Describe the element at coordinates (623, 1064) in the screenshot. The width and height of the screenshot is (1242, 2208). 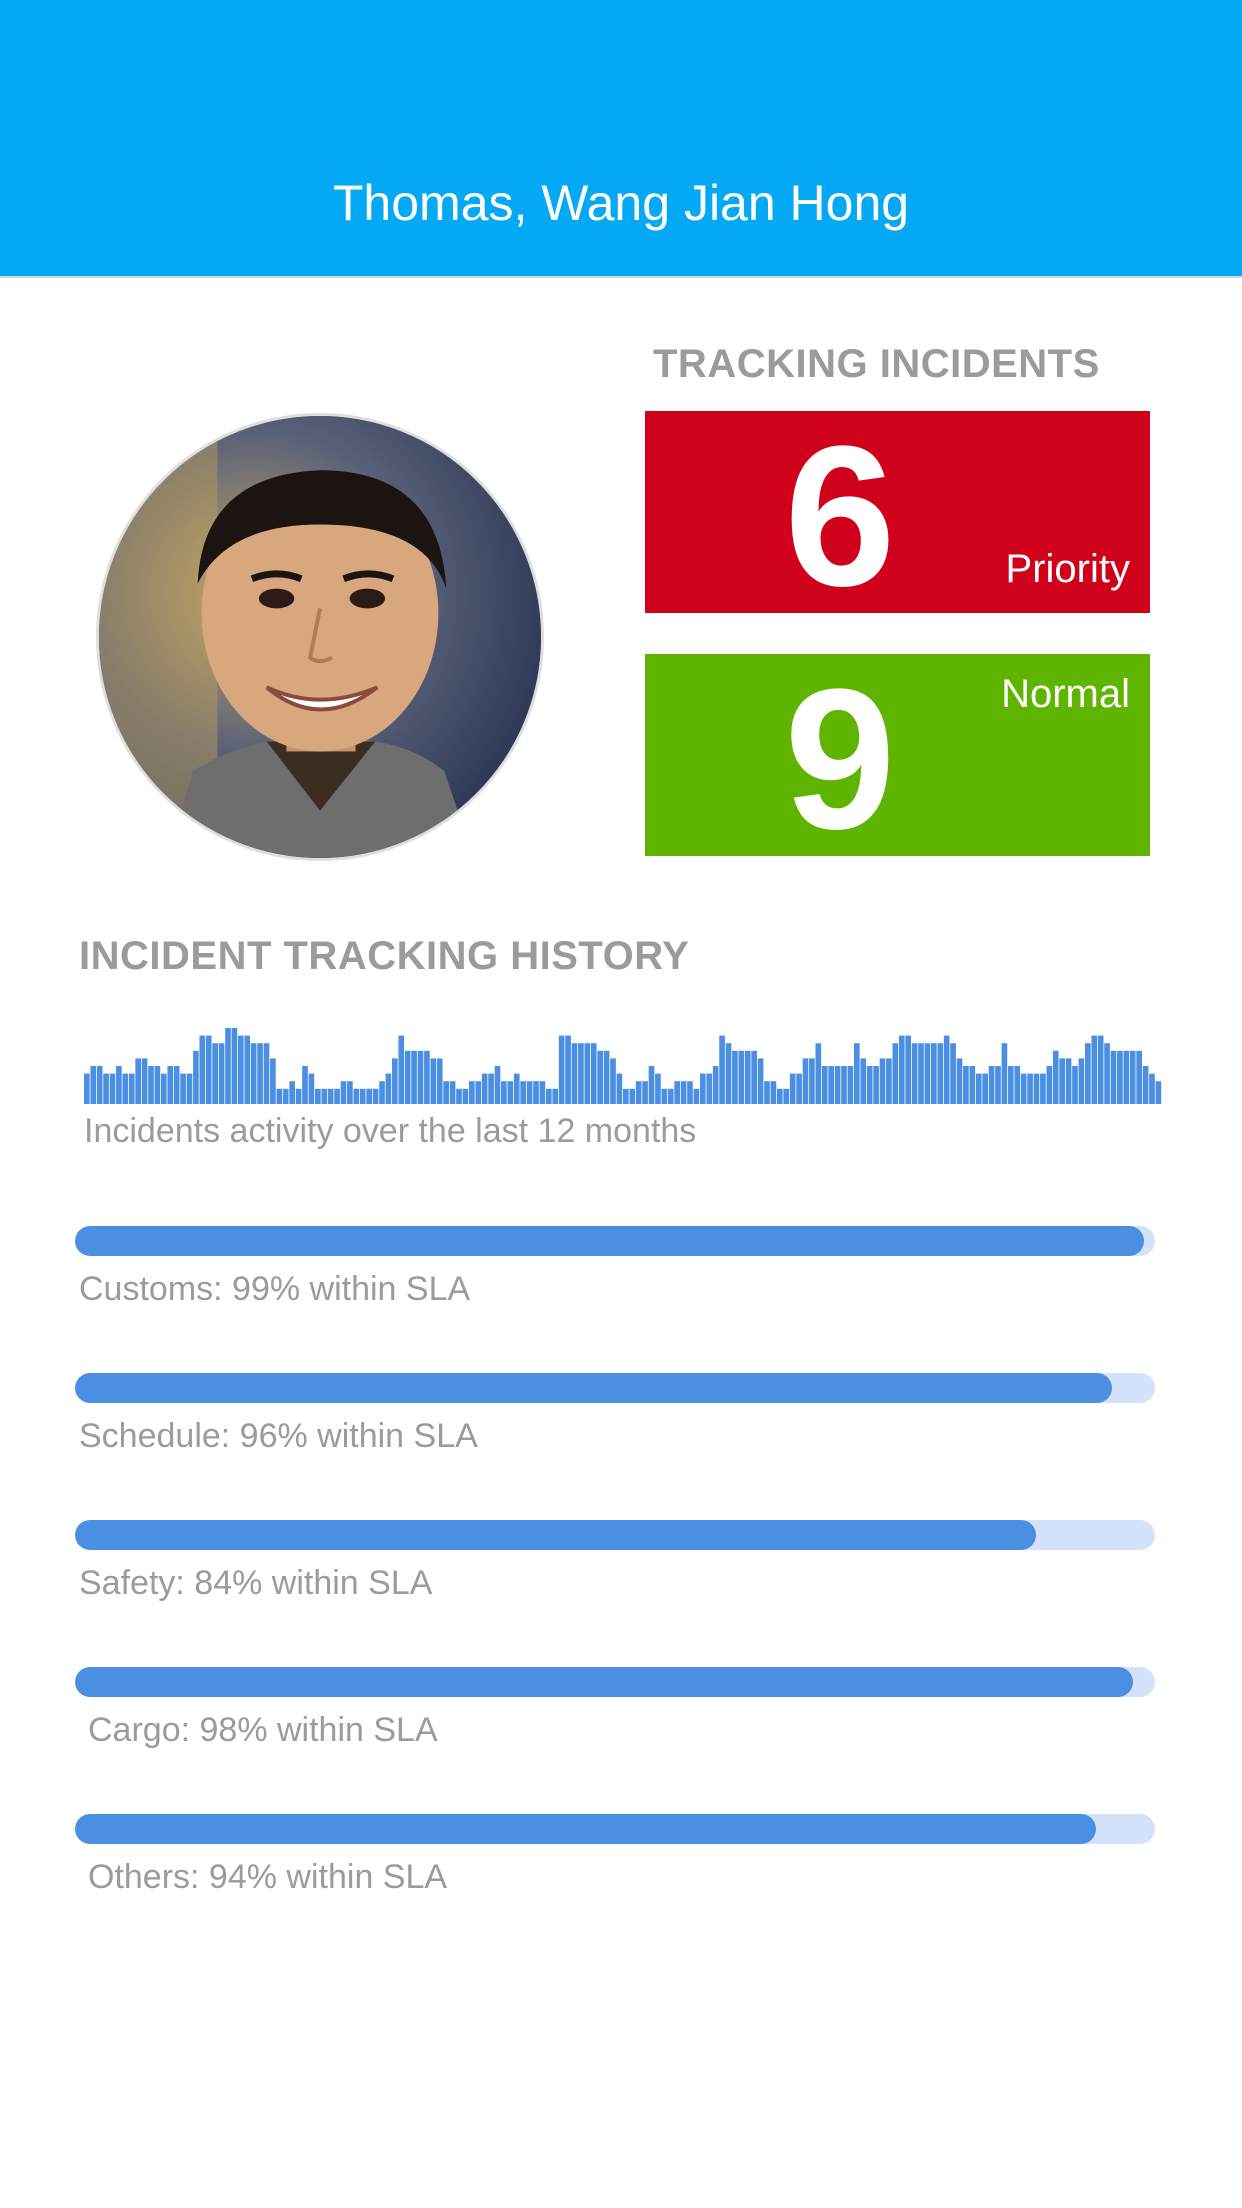
I see `incident-activity-sparkline` at that location.